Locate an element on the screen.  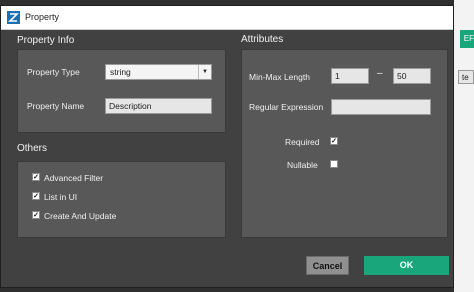
advanced-filter-checkbox: ✓ is located at coordinates (36, 177).